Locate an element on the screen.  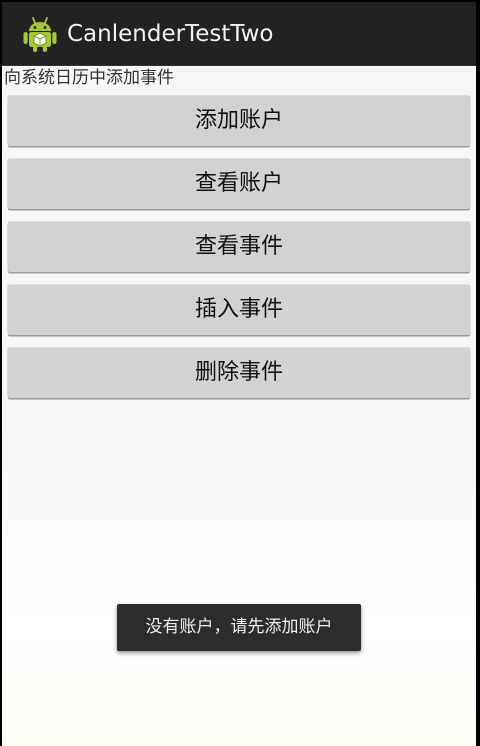
add-account-button: 添加账户 is located at coordinates (239, 121).